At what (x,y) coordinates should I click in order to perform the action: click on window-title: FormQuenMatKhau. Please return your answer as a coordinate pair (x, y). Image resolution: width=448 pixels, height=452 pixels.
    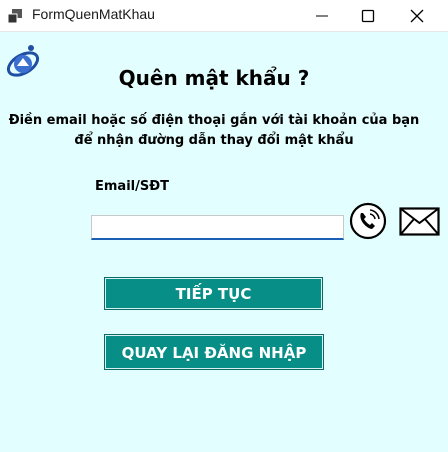
    Looking at the image, I should click on (93, 14).